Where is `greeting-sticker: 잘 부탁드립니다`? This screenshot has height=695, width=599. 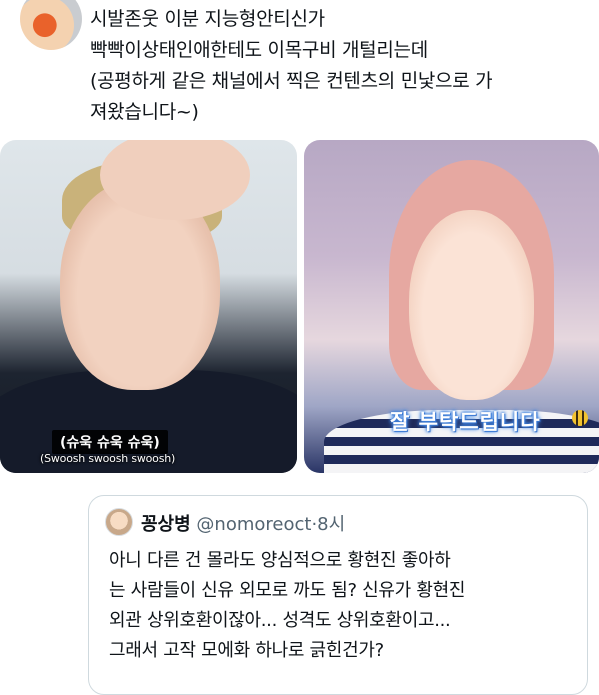
greeting-sticker: 잘 부탁드립니다 is located at coordinates (465, 422).